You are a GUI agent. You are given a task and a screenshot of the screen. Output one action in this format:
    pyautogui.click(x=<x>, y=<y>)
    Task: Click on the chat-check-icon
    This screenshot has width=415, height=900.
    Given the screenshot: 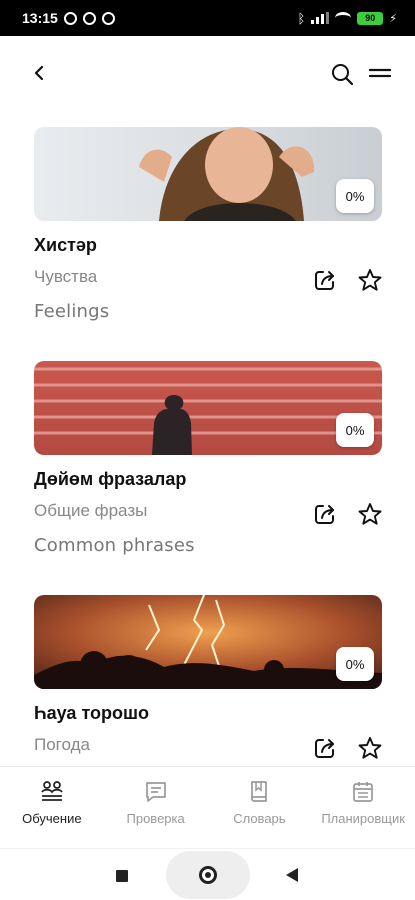 What is the action you would take?
    pyautogui.click(x=155, y=792)
    